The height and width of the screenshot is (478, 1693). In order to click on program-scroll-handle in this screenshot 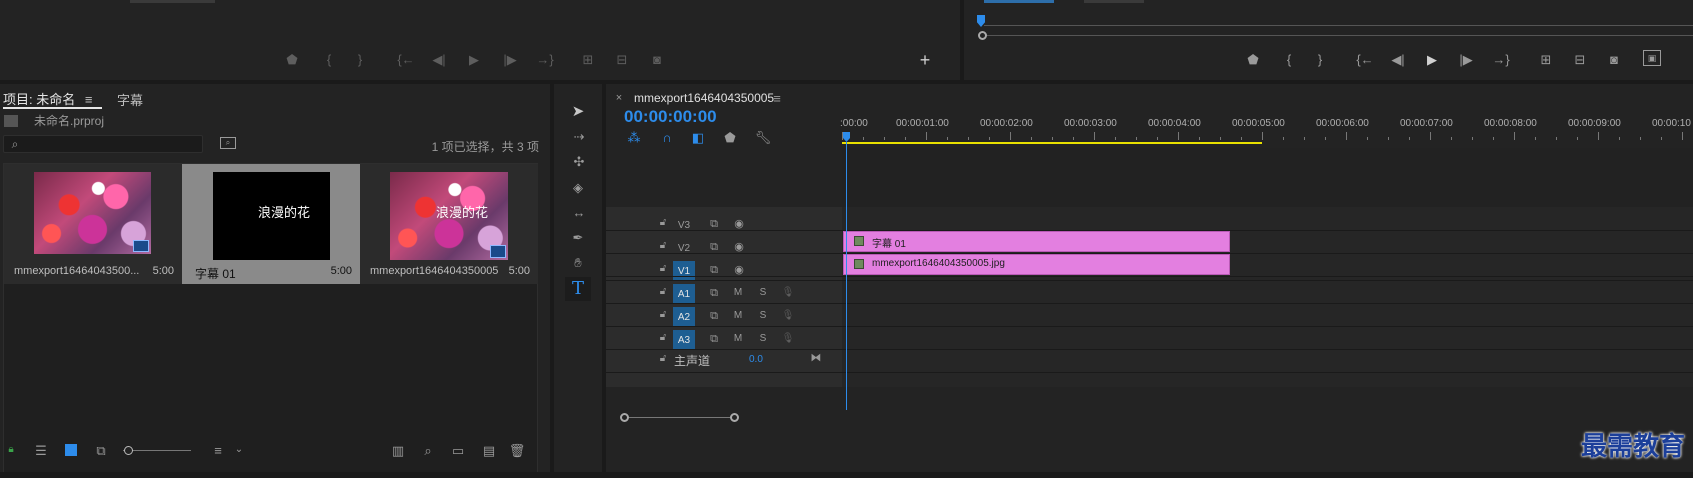, I will do `click(982, 35)`.